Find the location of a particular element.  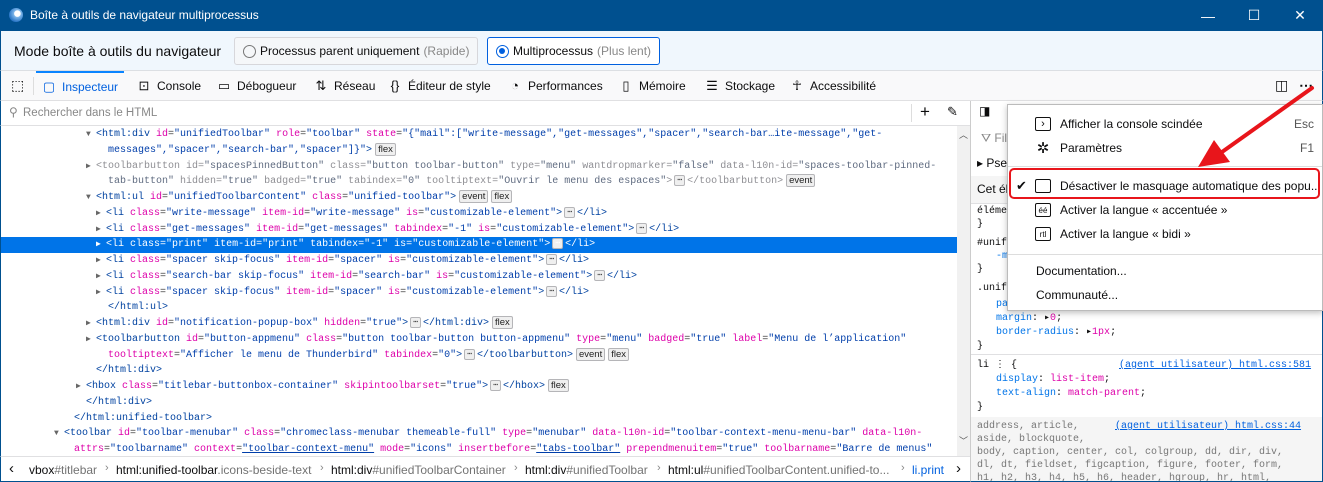

eyedropper-button: ✎ is located at coordinates (952, 112).